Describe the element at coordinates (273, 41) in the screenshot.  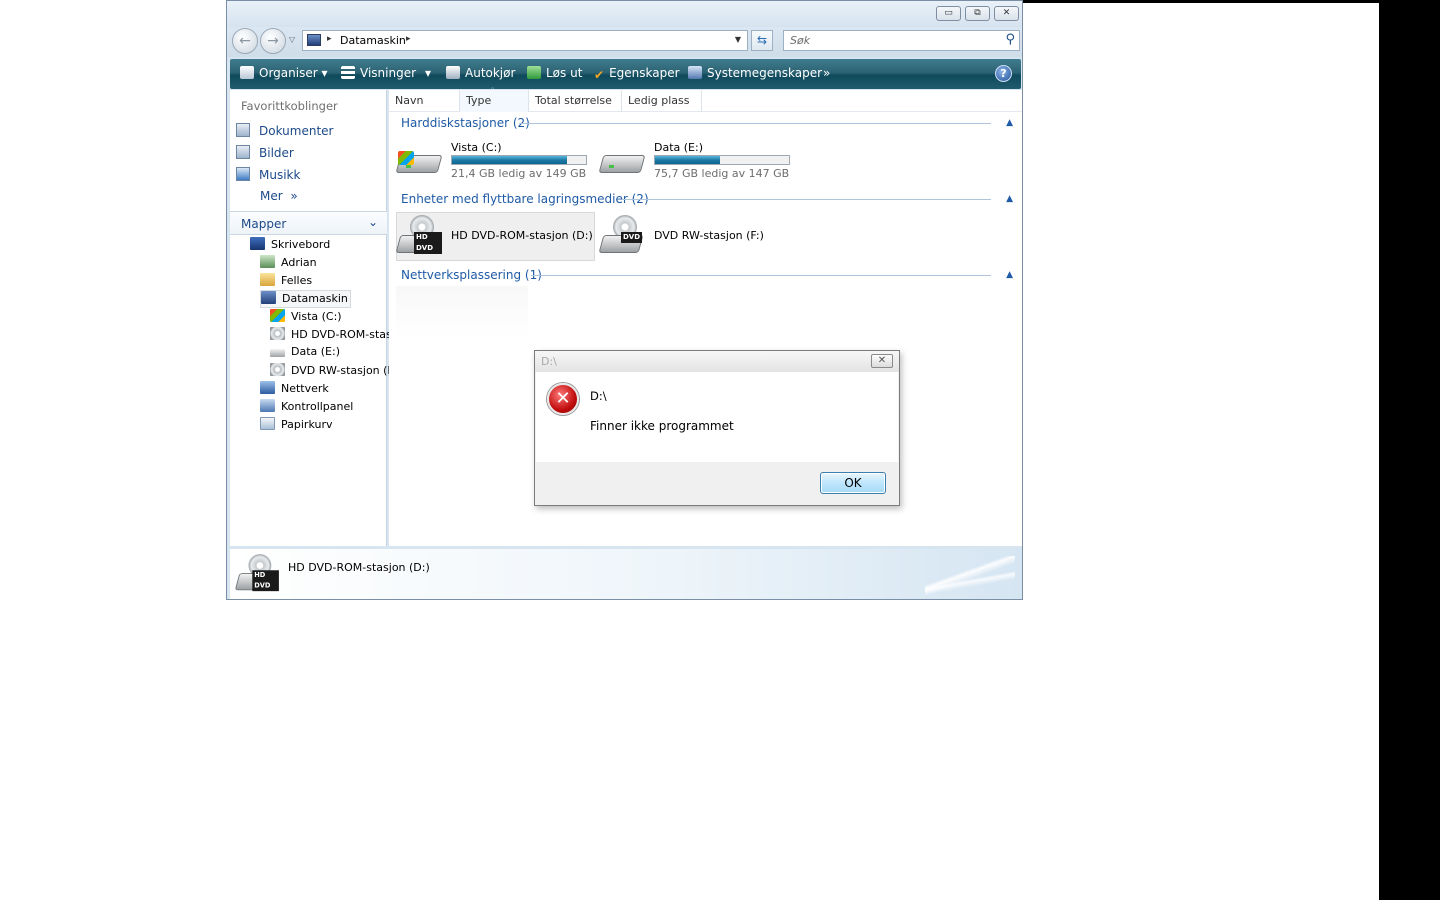
I see `forward-button: →` at that location.